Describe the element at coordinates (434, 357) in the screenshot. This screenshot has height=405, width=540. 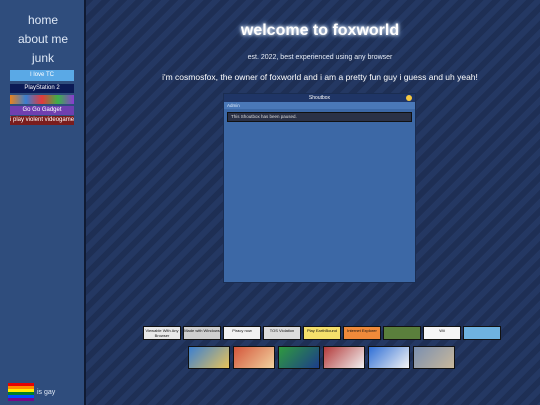
I see `tile-dog` at that location.